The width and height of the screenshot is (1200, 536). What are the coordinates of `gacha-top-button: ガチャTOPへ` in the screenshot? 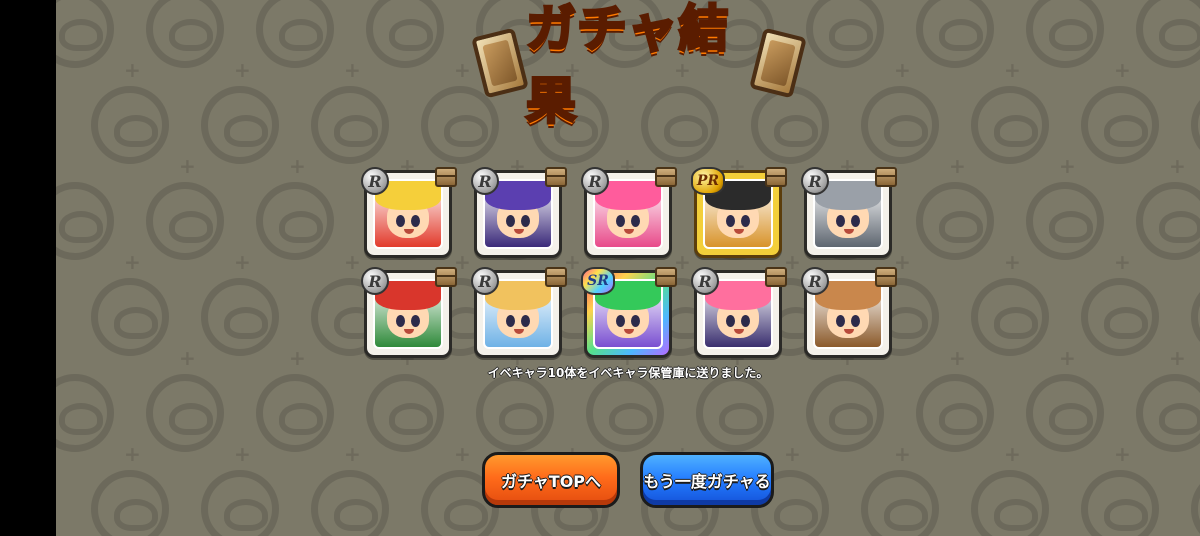 It's located at (551, 480).